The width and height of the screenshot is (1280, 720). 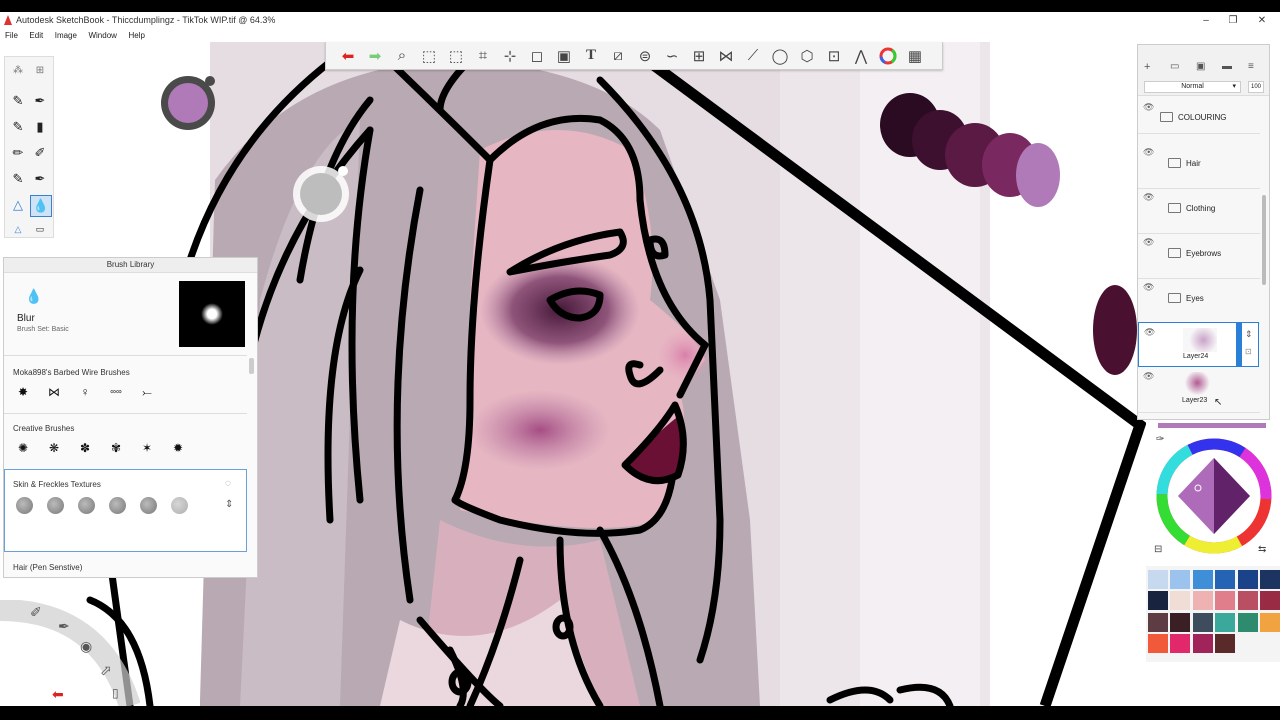 I want to click on lagoon-color-icon: ◉, so click(x=86, y=646).